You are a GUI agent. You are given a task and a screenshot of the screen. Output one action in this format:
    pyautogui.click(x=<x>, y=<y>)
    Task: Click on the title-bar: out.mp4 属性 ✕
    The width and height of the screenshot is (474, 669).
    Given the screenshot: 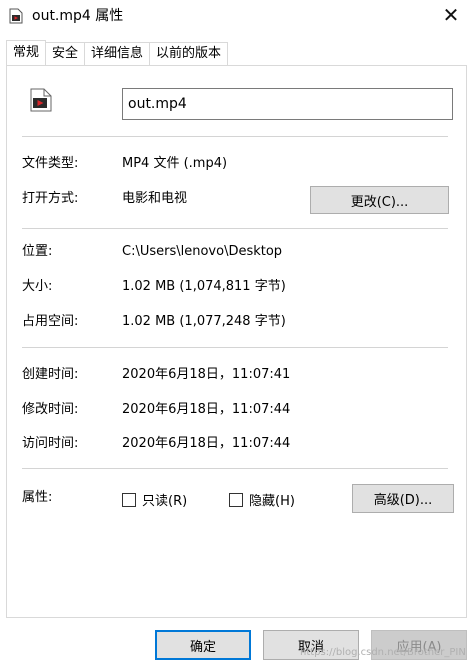 What is the action you would take?
    pyautogui.click(x=237, y=17)
    